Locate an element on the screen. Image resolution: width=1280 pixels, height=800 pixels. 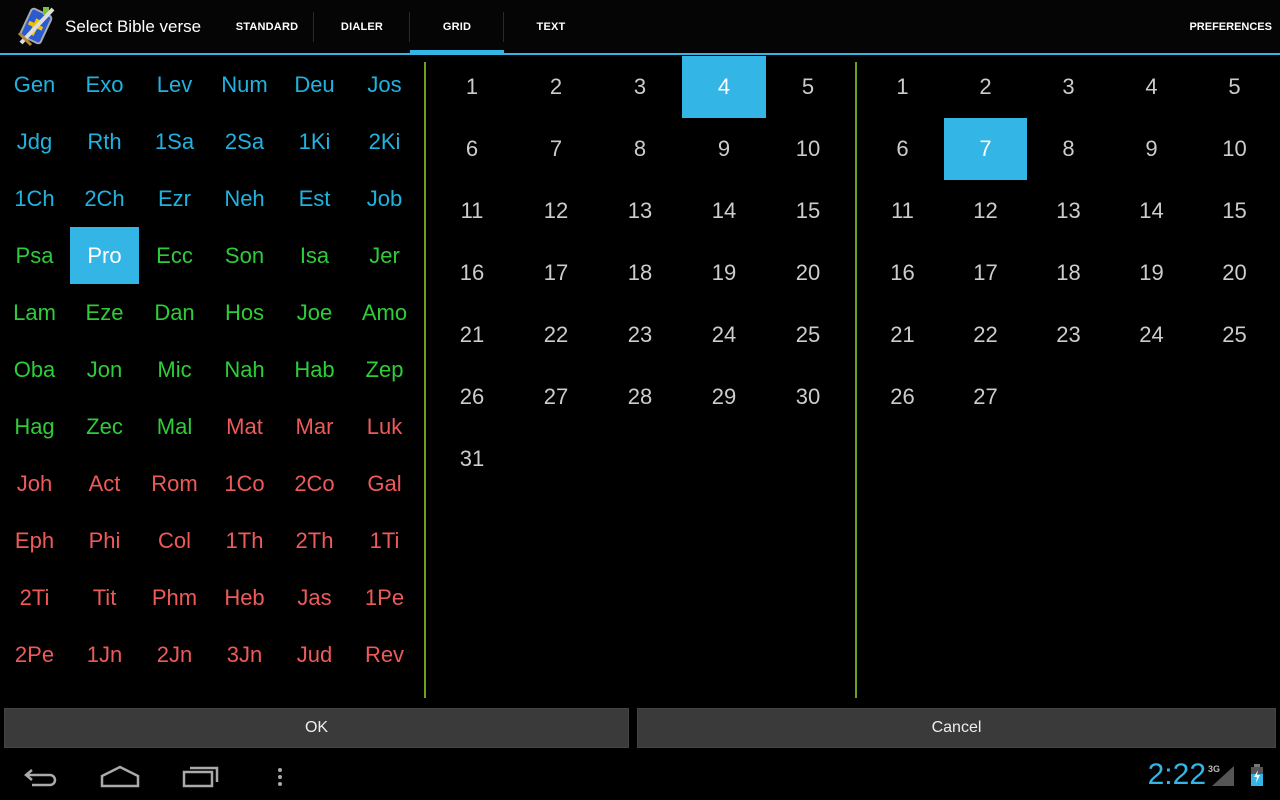
book-item-2sa: 2Sa is located at coordinates (244, 141).